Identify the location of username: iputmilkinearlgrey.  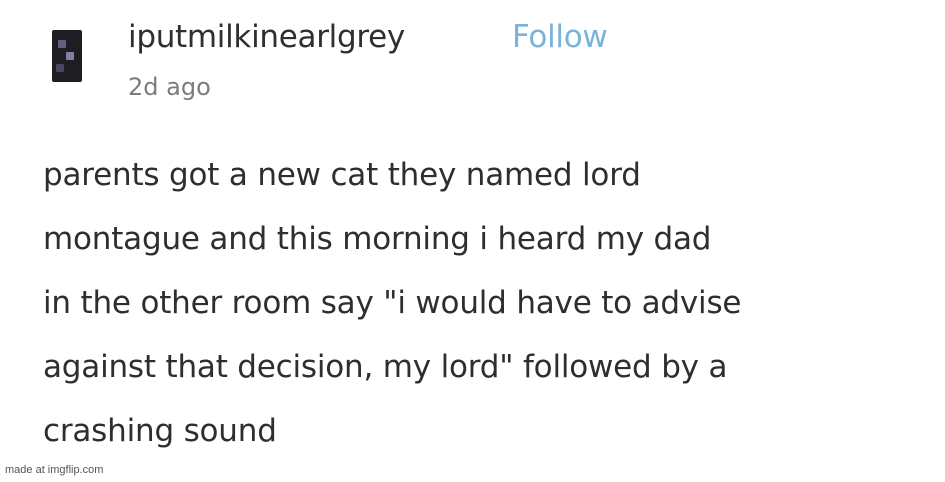
(266, 37).